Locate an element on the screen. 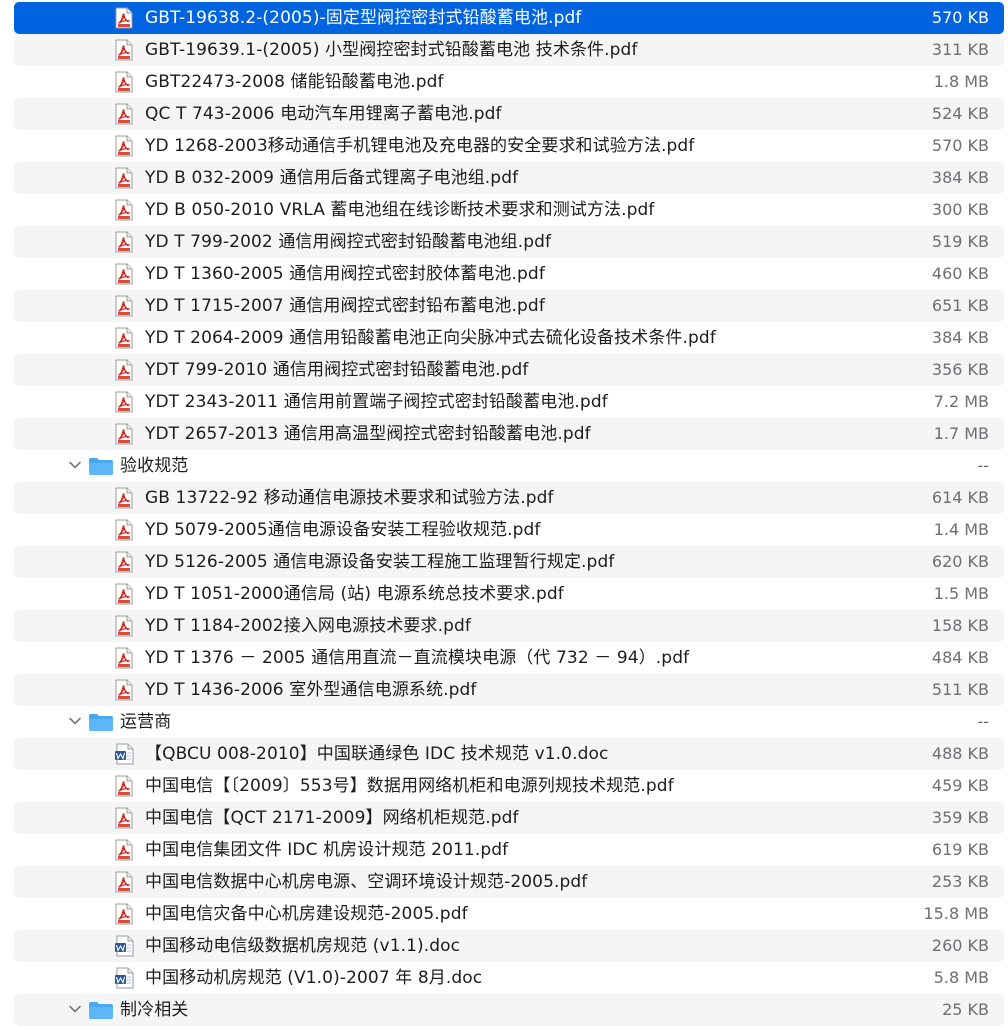  file-row: GB 13722-92 移动通信电源技术要求和试验方法.pdf 614 KB is located at coordinates (509, 498).